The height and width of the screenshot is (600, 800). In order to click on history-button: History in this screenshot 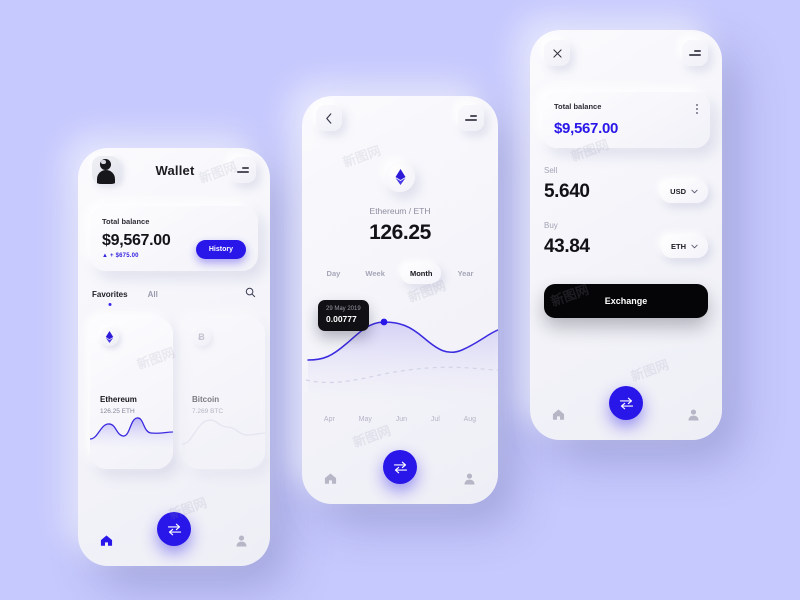, I will do `click(220, 249)`.